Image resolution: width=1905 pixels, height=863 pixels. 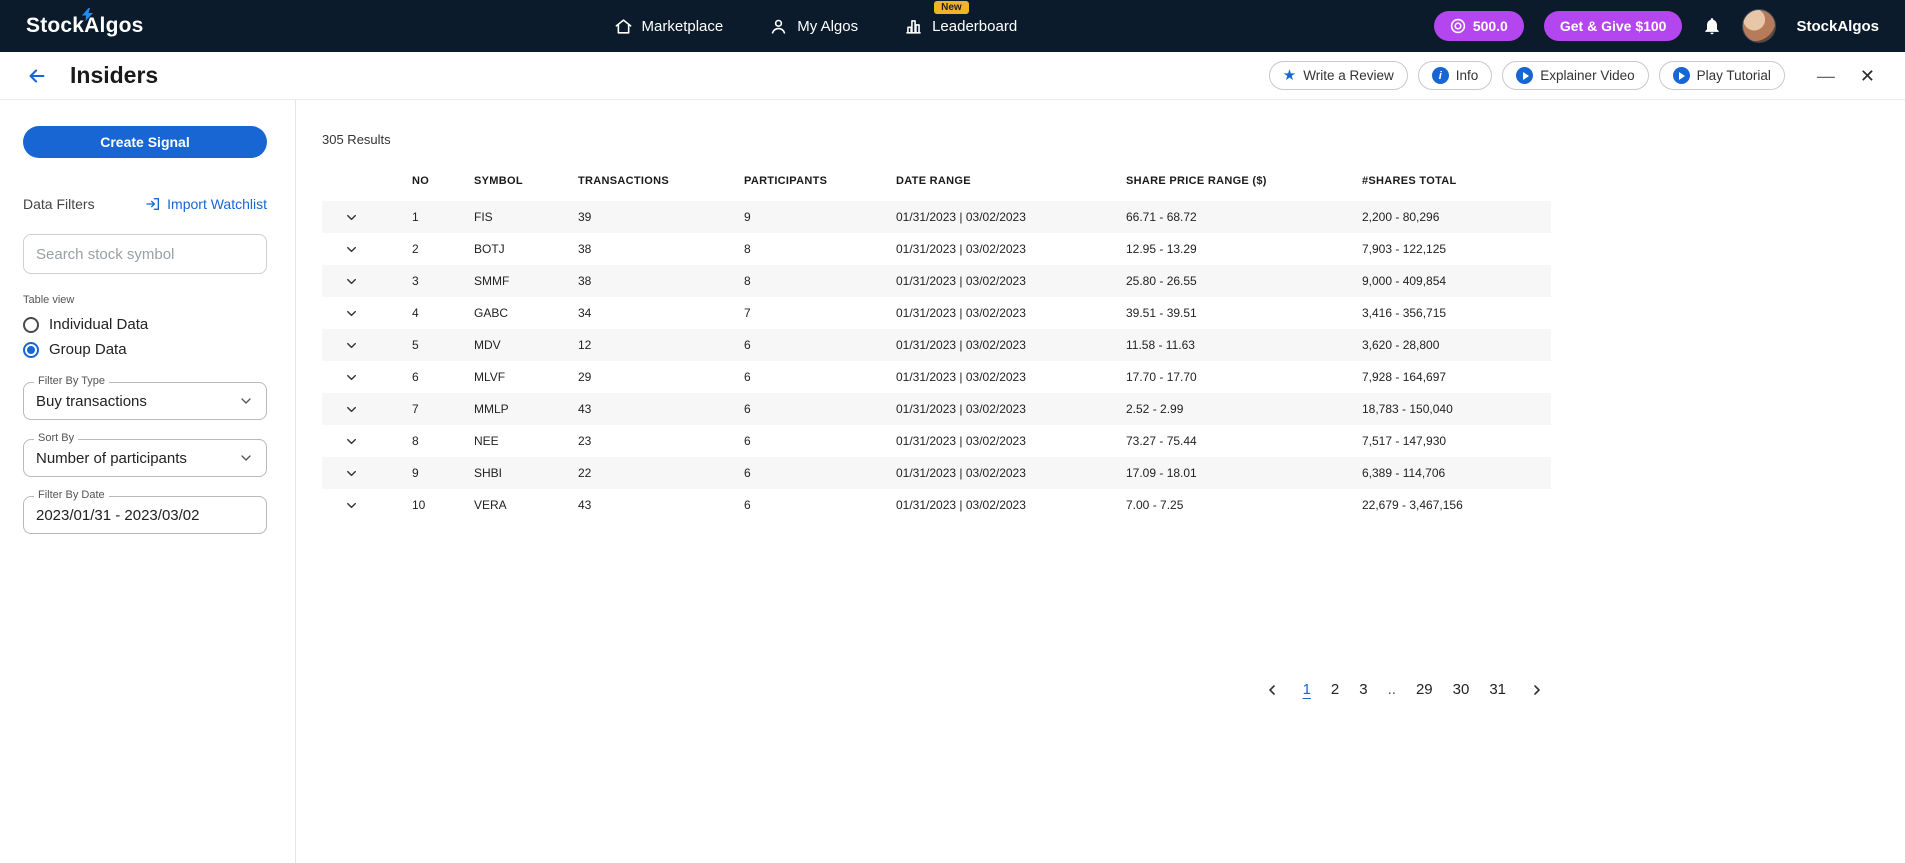 What do you see at coordinates (356, 139) in the screenshot?
I see `results-count: 305 Results` at bounding box center [356, 139].